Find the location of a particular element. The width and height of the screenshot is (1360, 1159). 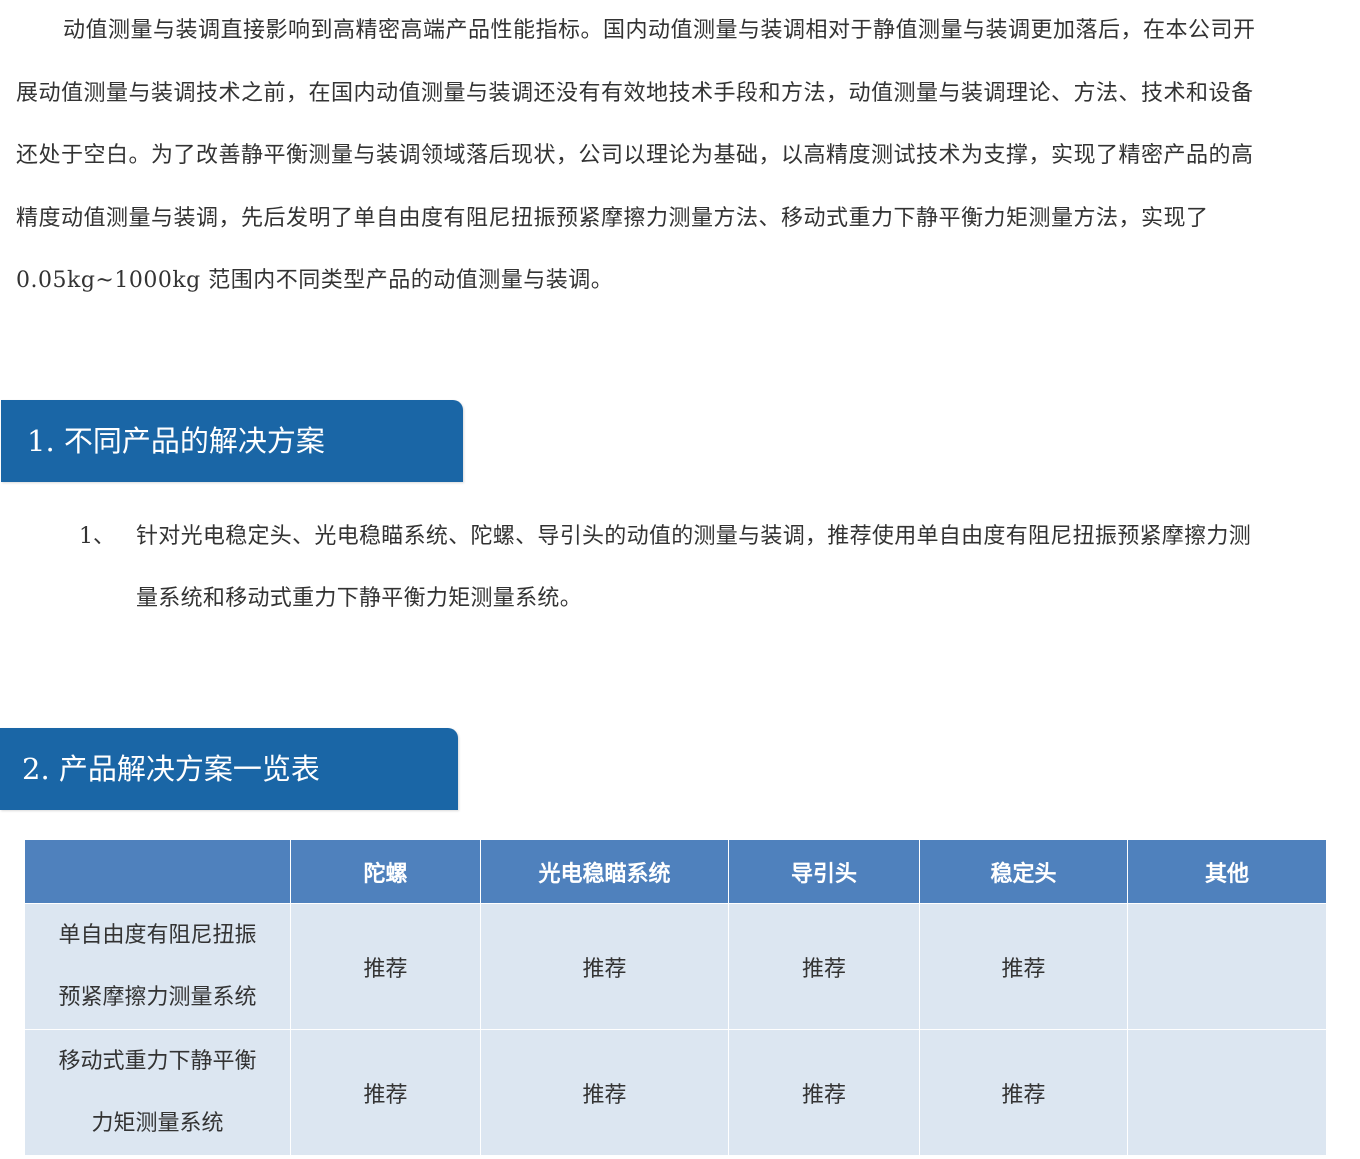

table-row: 移动式重力下静平衡 力矩测量系统 推荐 推荐 推荐 推荐 is located at coordinates (675, 1092).